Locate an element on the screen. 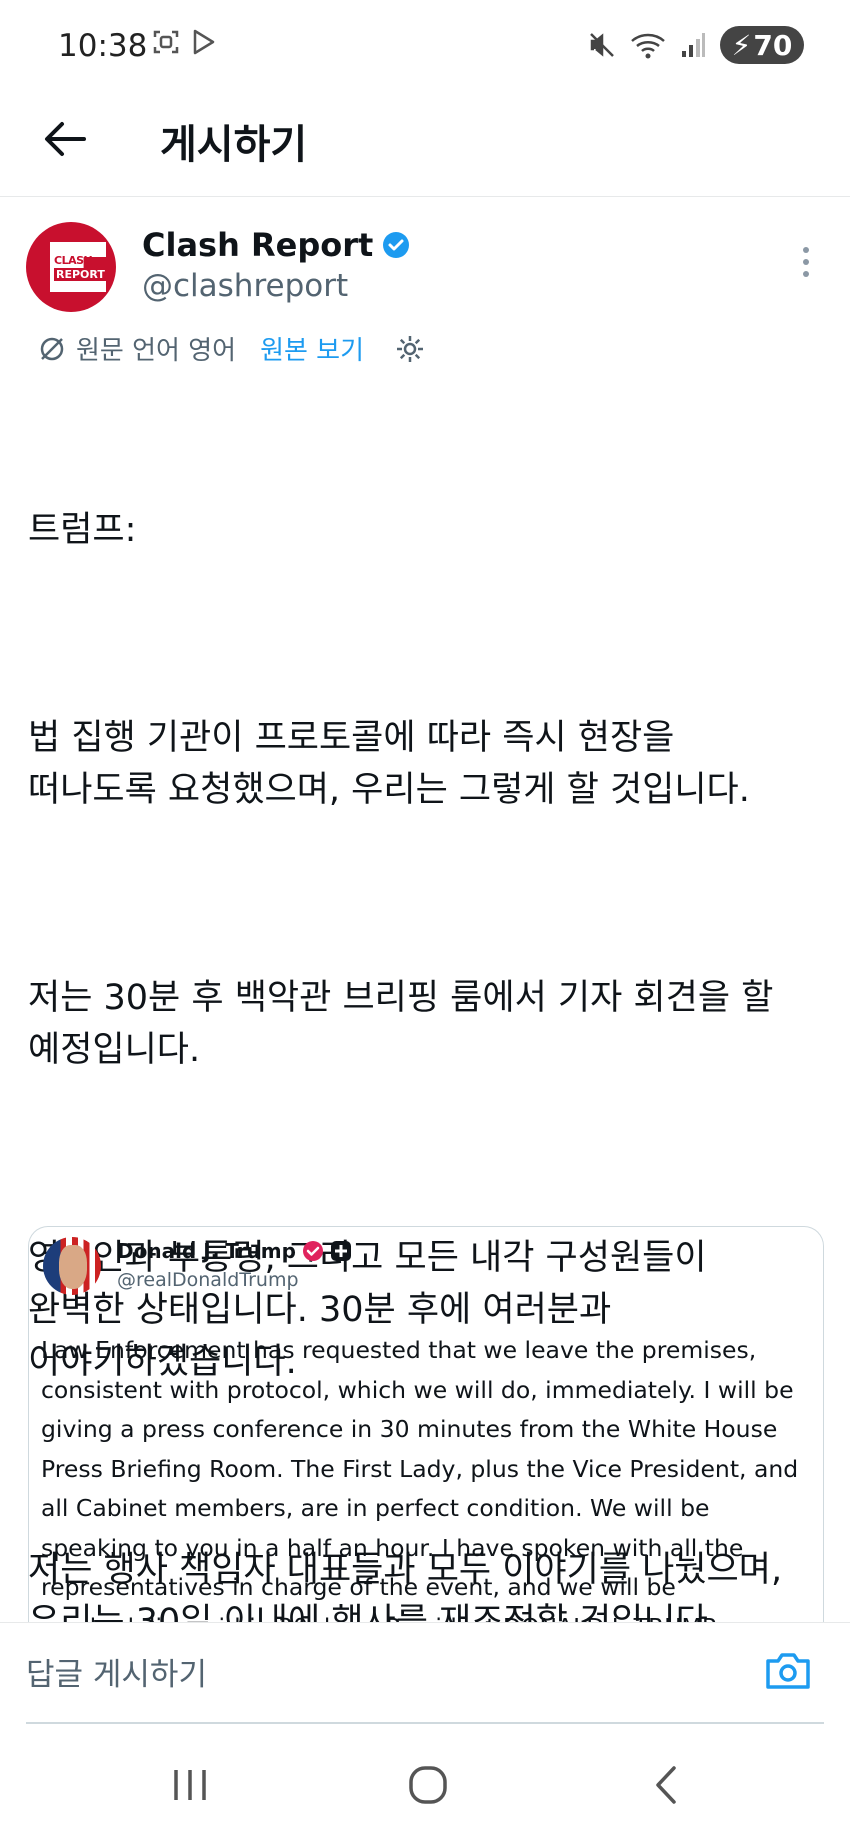  author-avatar: CLASH REPORT is located at coordinates (71, 267).